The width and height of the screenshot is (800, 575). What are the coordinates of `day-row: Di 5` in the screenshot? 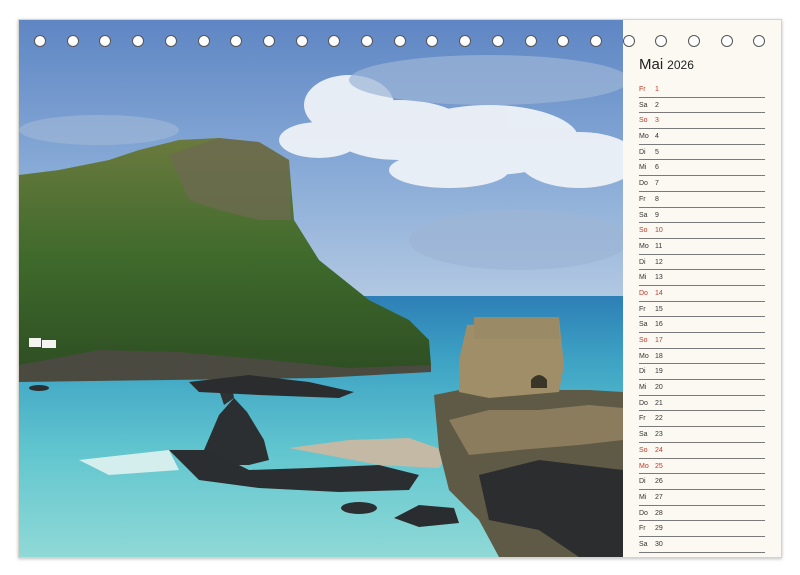 It's located at (702, 153).